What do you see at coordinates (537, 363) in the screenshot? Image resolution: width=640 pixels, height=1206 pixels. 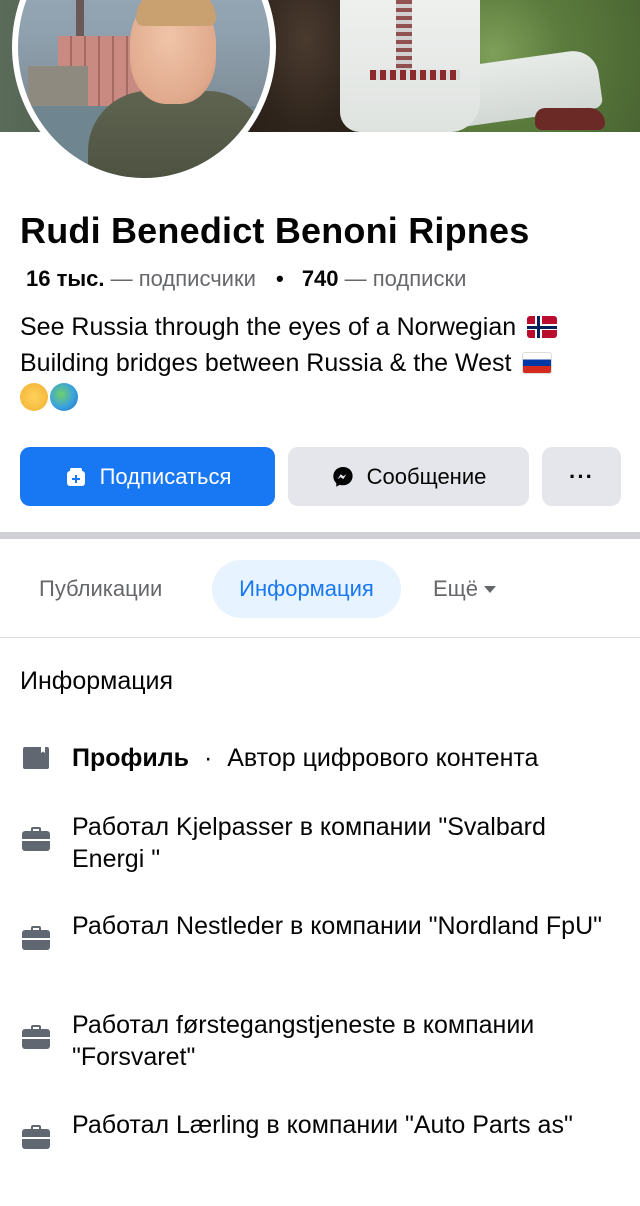 I see `russia-flag-icon` at bounding box center [537, 363].